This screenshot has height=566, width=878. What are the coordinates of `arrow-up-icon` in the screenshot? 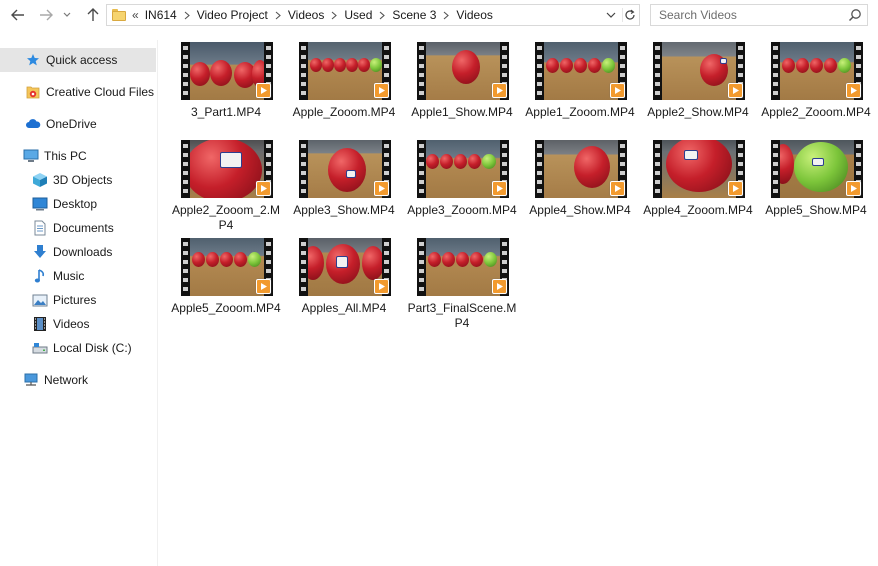 It's located at (93, 14).